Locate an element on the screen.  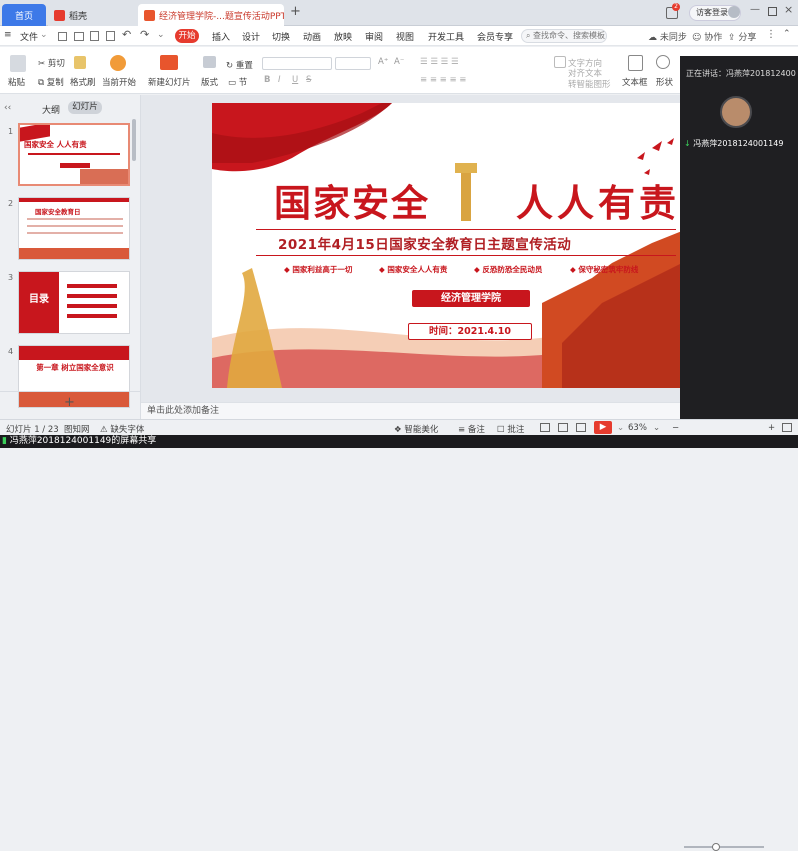
slide-thumbnail: 国家安全教育日 is located at coordinates (74, 228).